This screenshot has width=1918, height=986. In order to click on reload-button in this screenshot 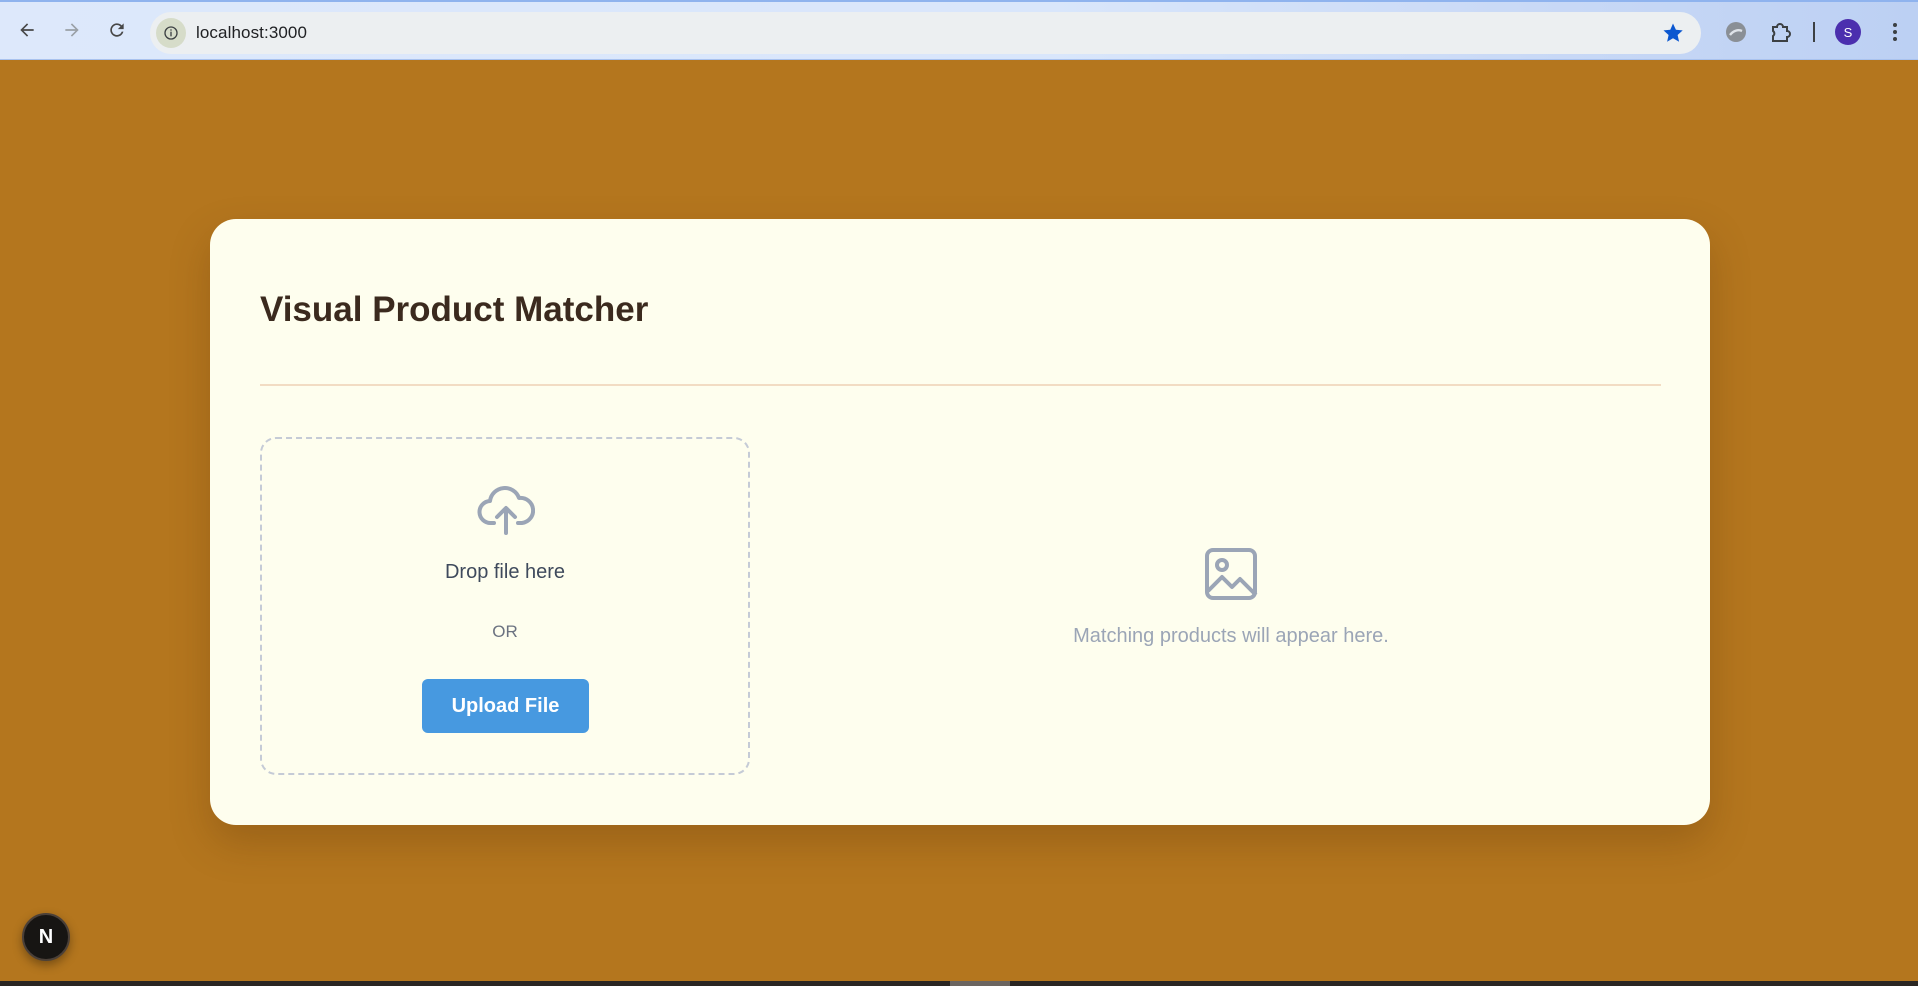, I will do `click(117, 30)`.